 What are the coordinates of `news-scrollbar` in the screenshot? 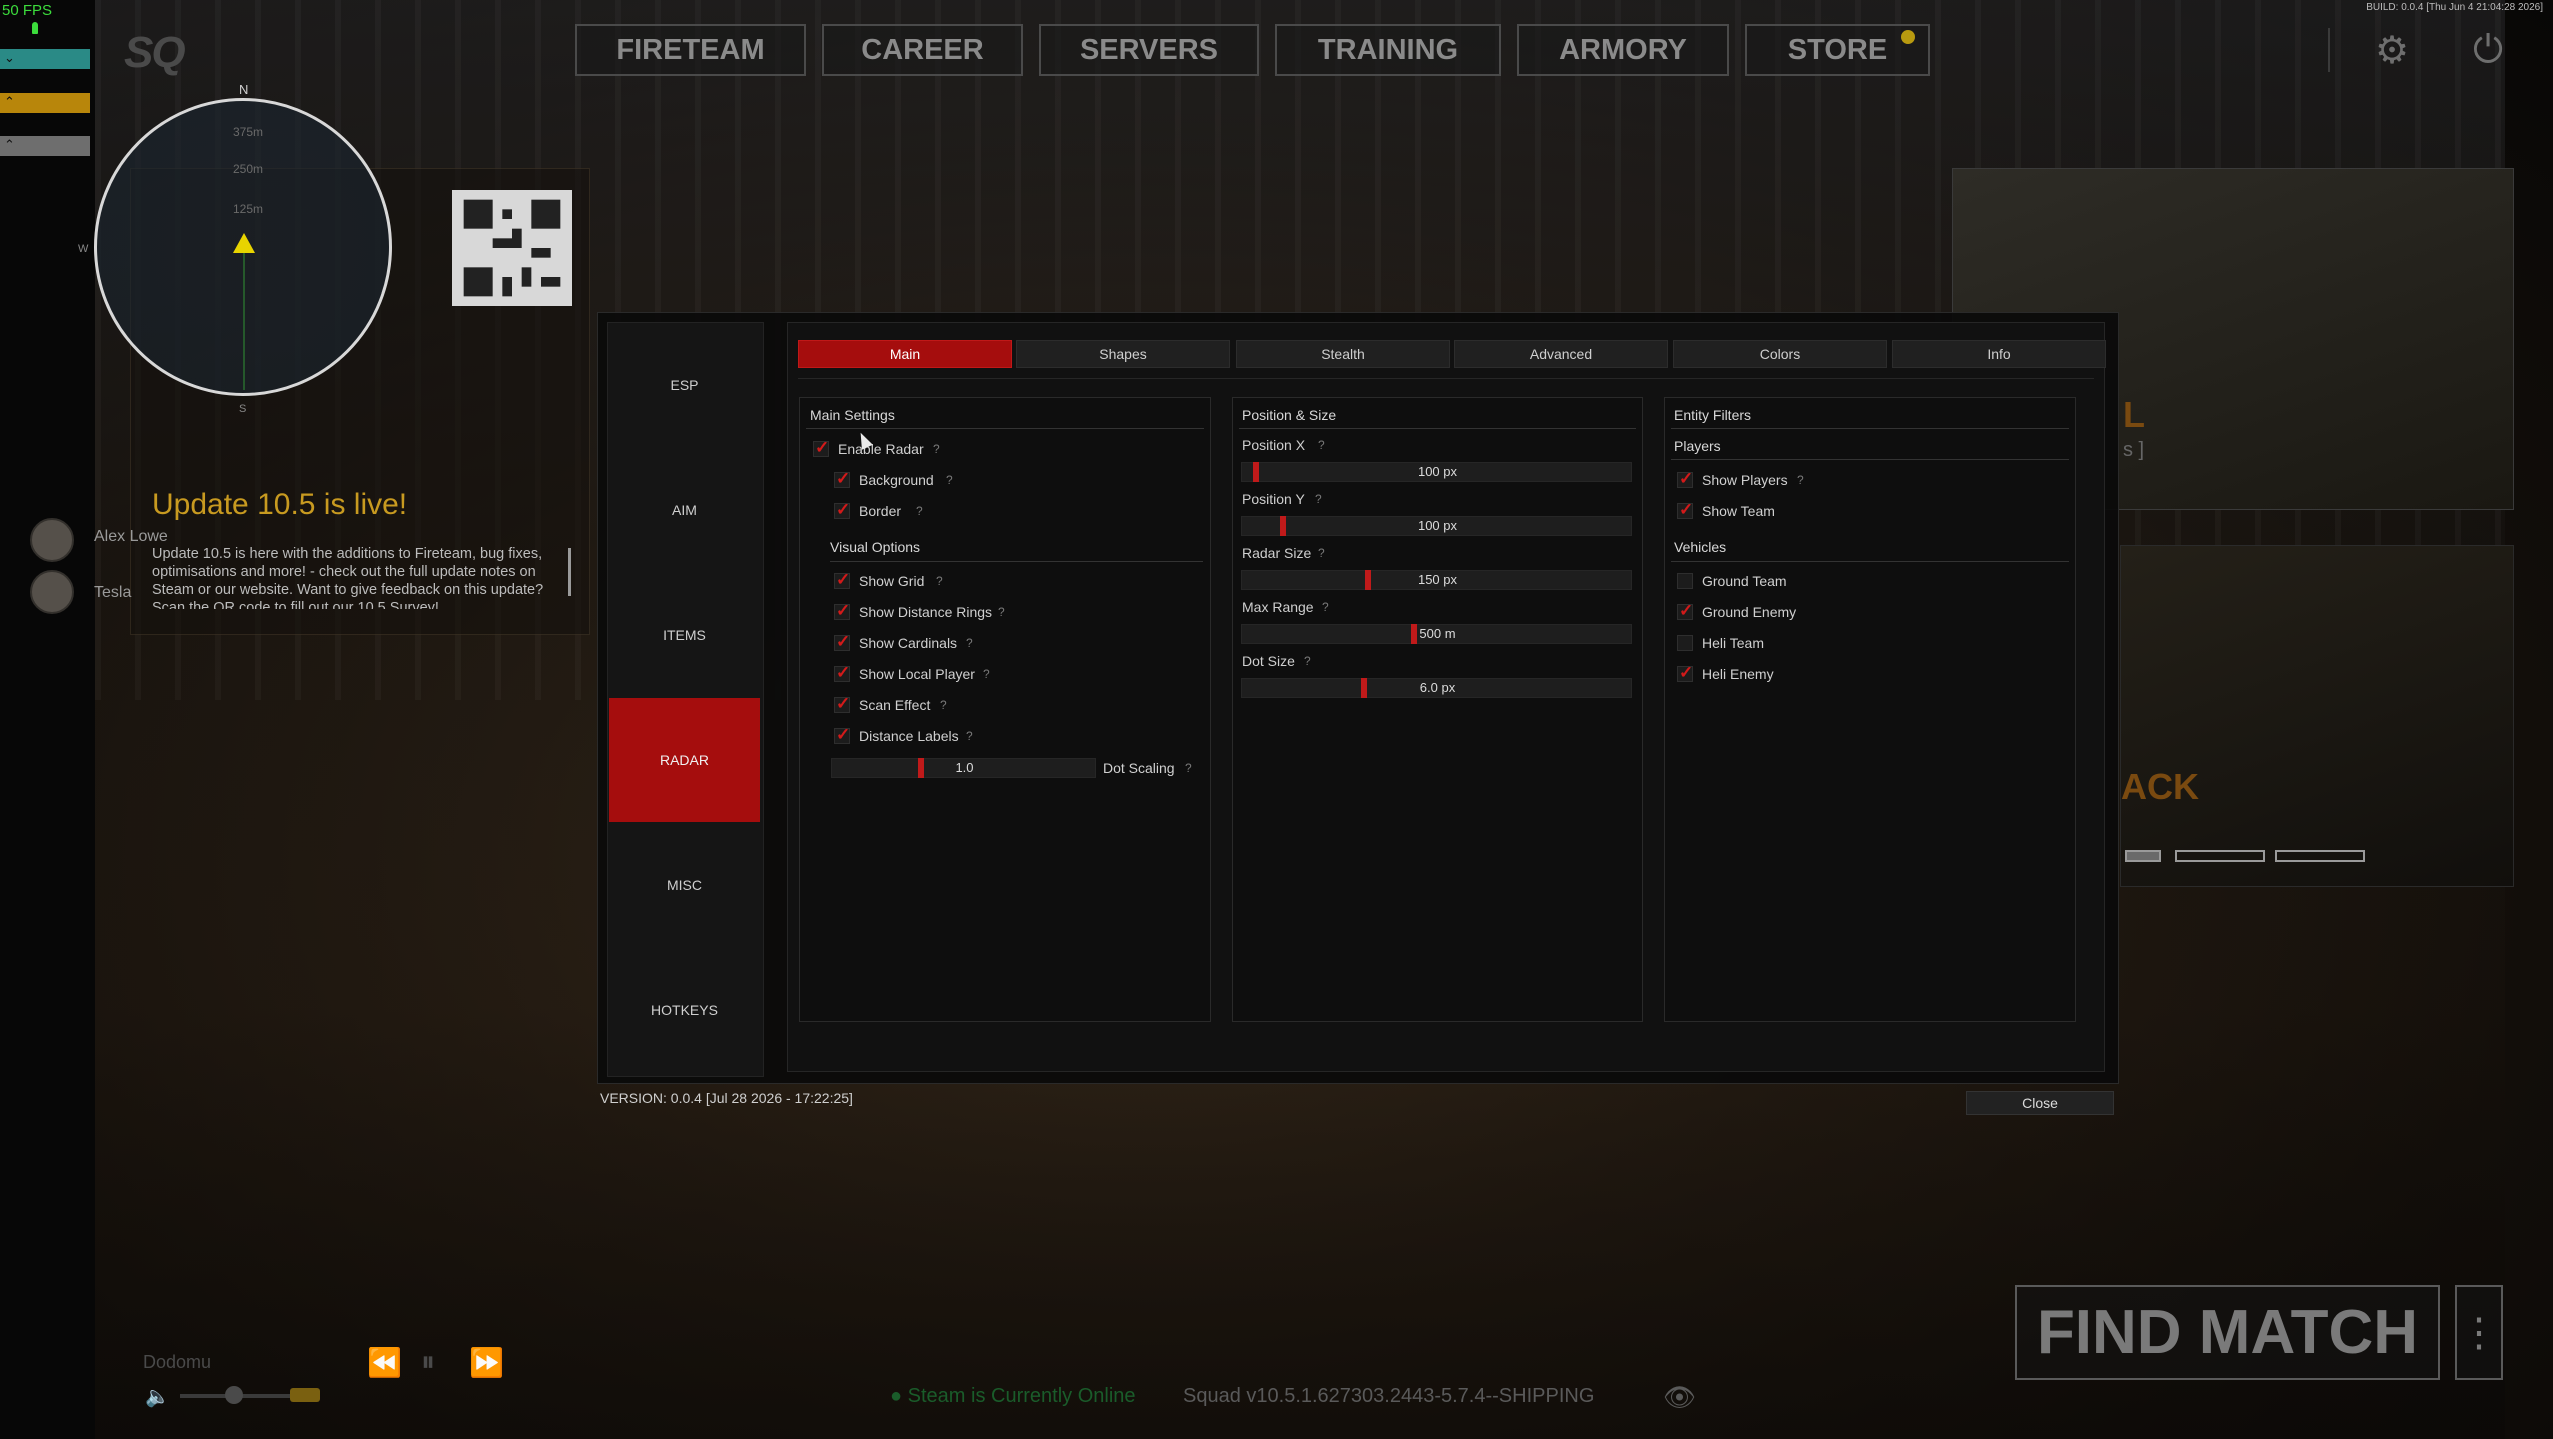 It's located at (569, 572).